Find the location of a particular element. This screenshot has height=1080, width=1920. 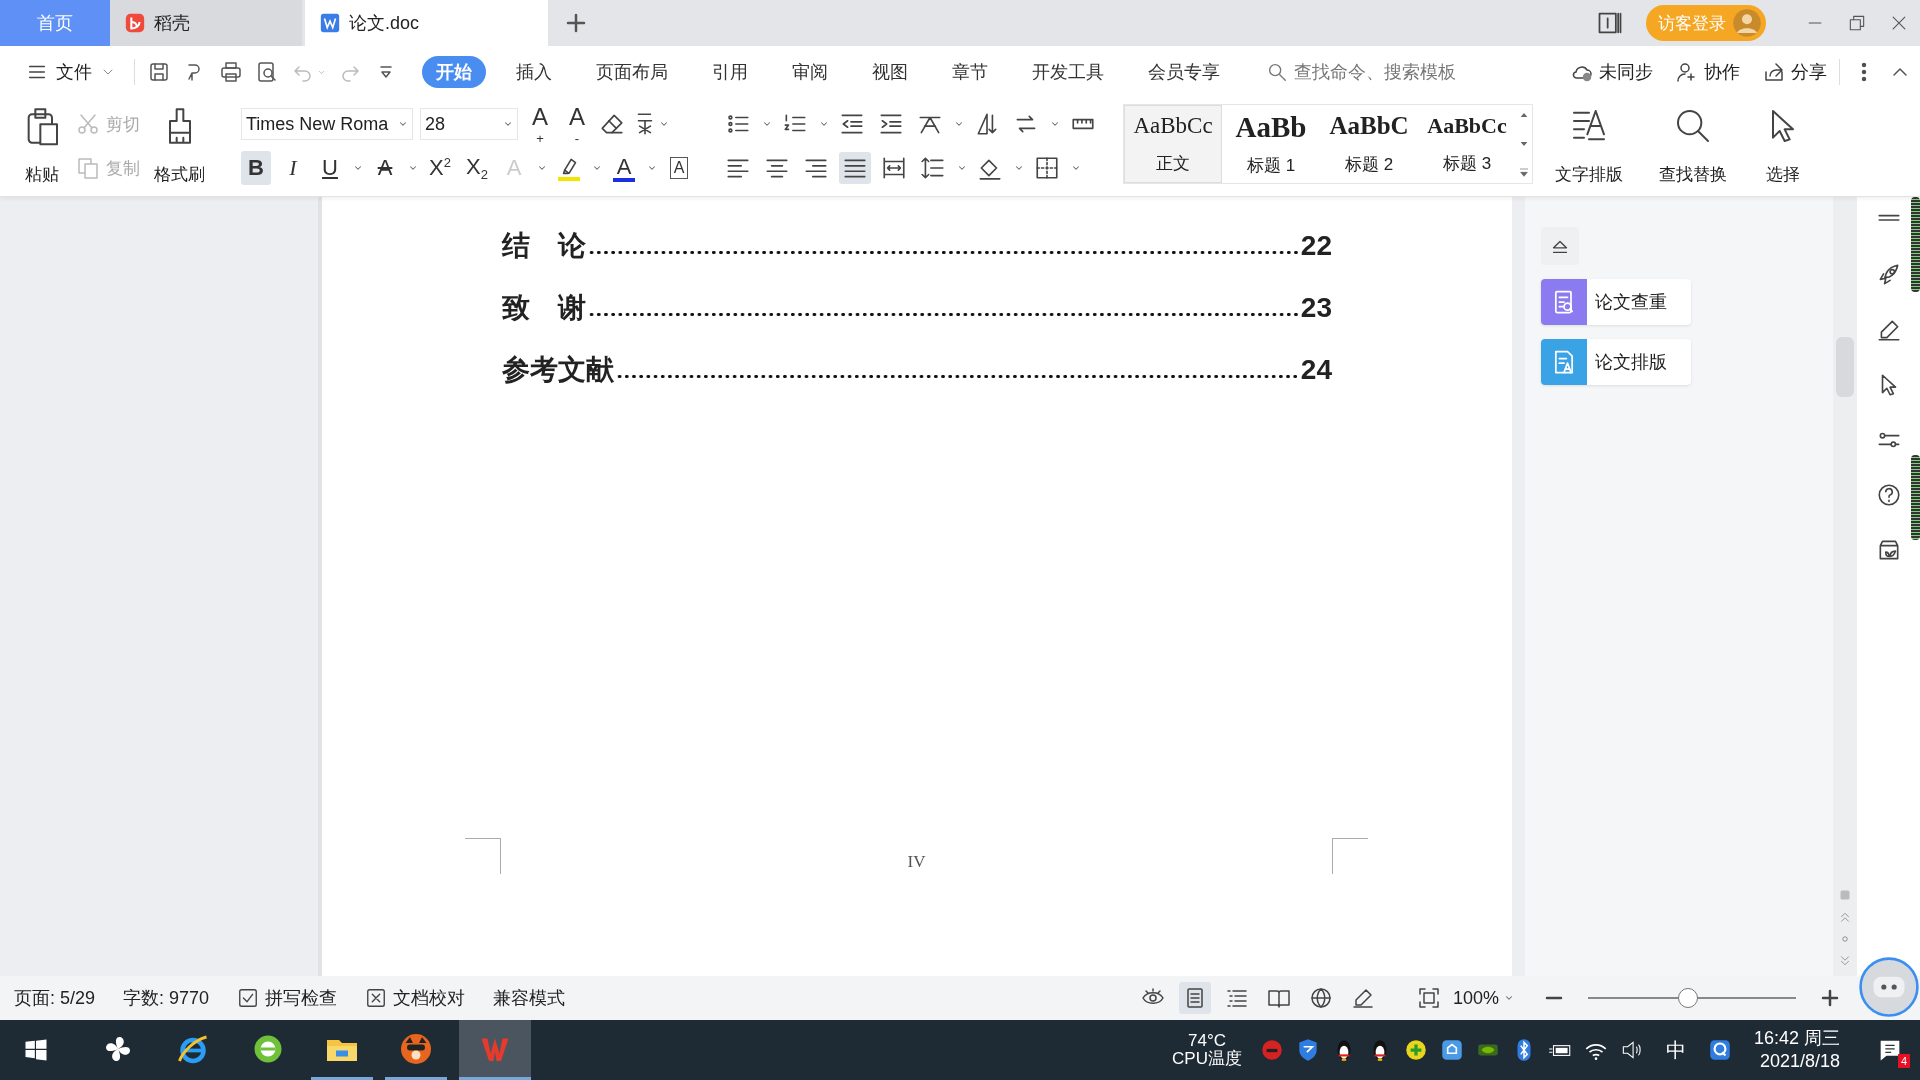

temperature-label: CPU温度 is located at coordinates (1207, 1059).